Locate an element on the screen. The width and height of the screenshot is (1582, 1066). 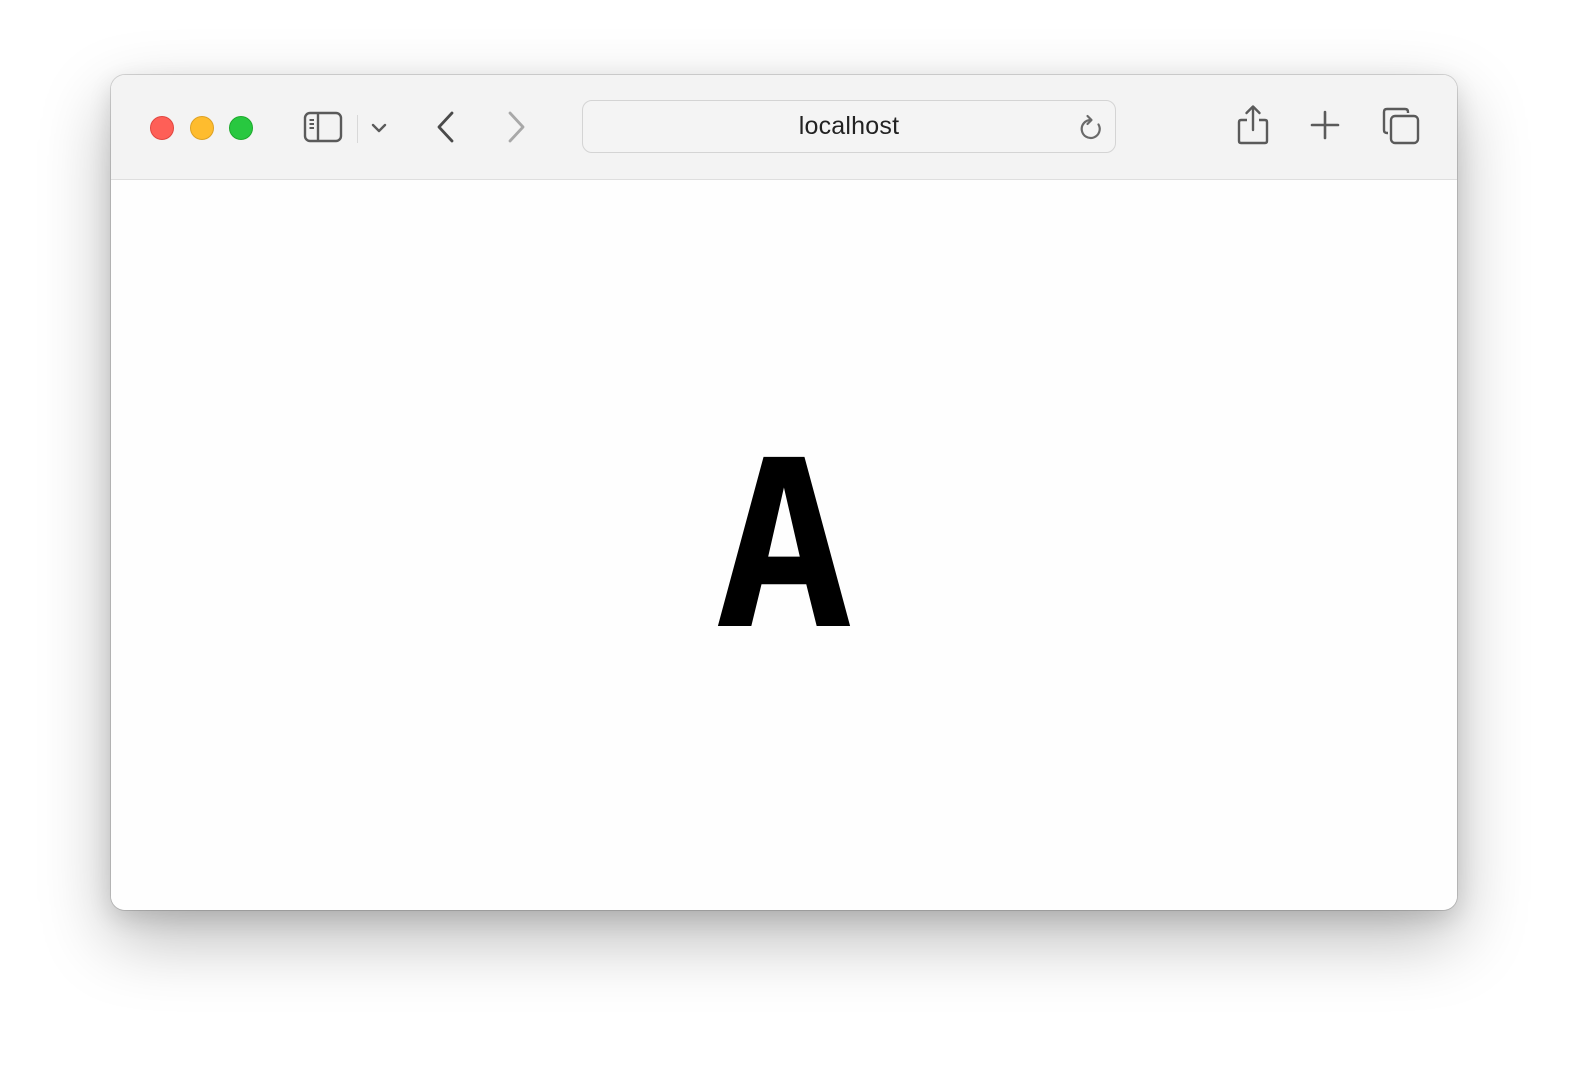
plus-icon is located at coordinates (1325, 125).